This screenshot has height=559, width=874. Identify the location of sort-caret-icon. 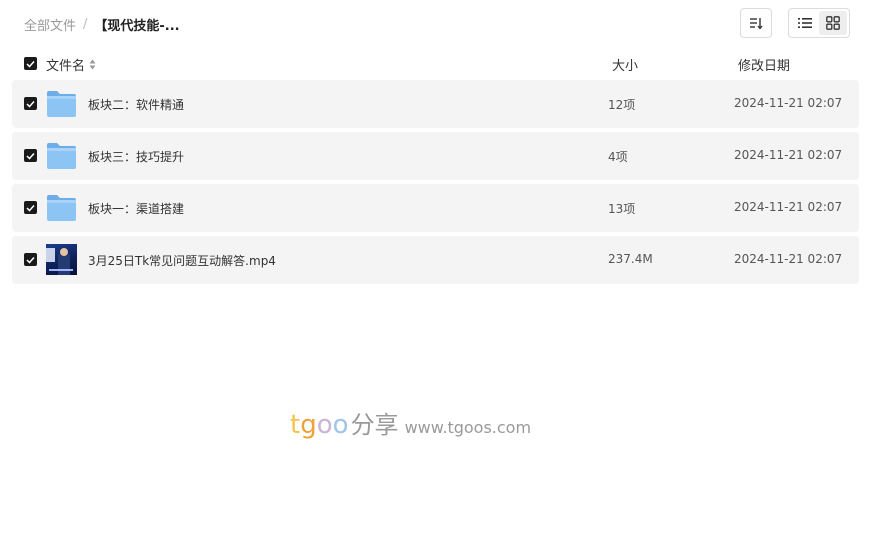
(92, 64).